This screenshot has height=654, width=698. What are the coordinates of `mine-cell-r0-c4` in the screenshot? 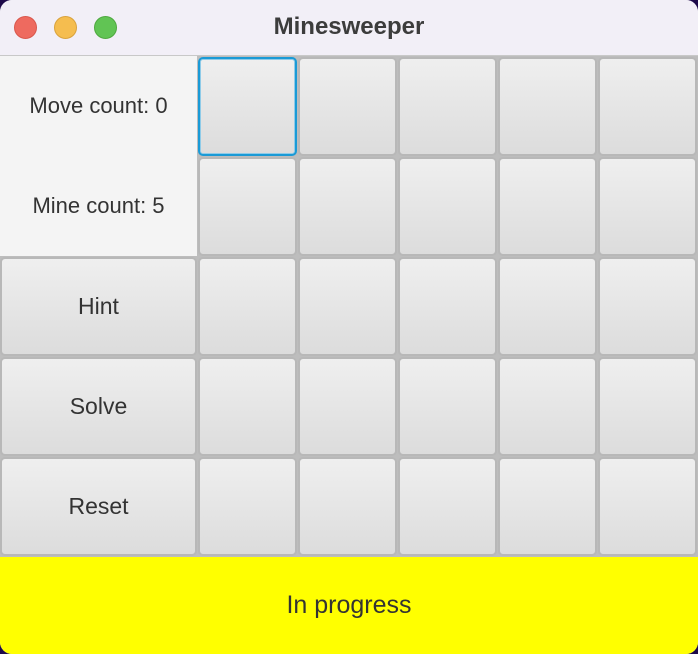 It's located at (647, 106).